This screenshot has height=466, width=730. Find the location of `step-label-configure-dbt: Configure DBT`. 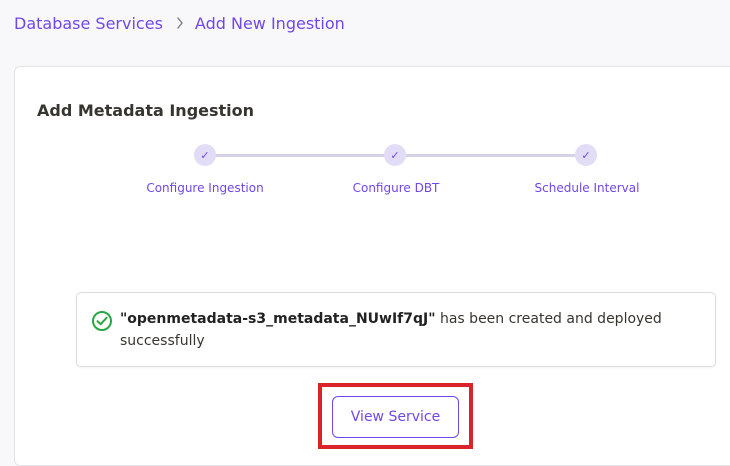

step-label-configure-dbt: Configure DBT is located at coordinates (396, 188).